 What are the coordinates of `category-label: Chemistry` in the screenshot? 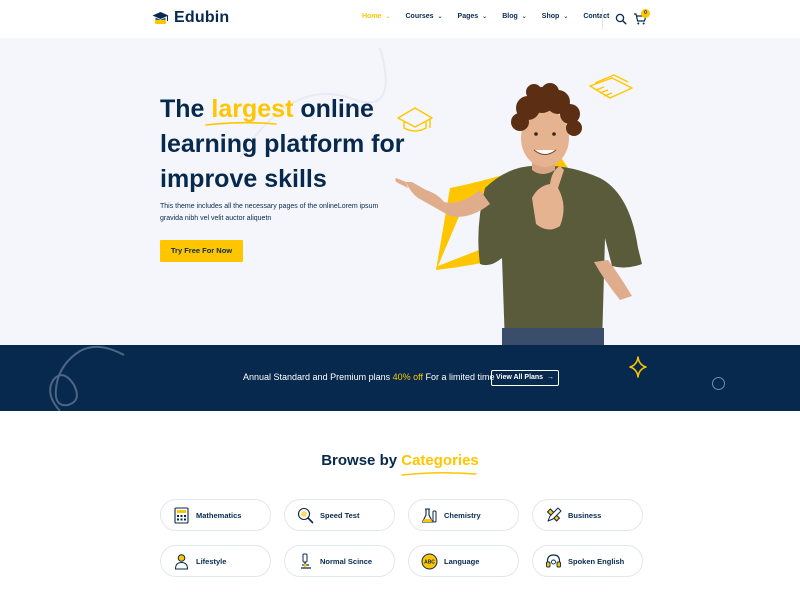 It's located at (462, 515).